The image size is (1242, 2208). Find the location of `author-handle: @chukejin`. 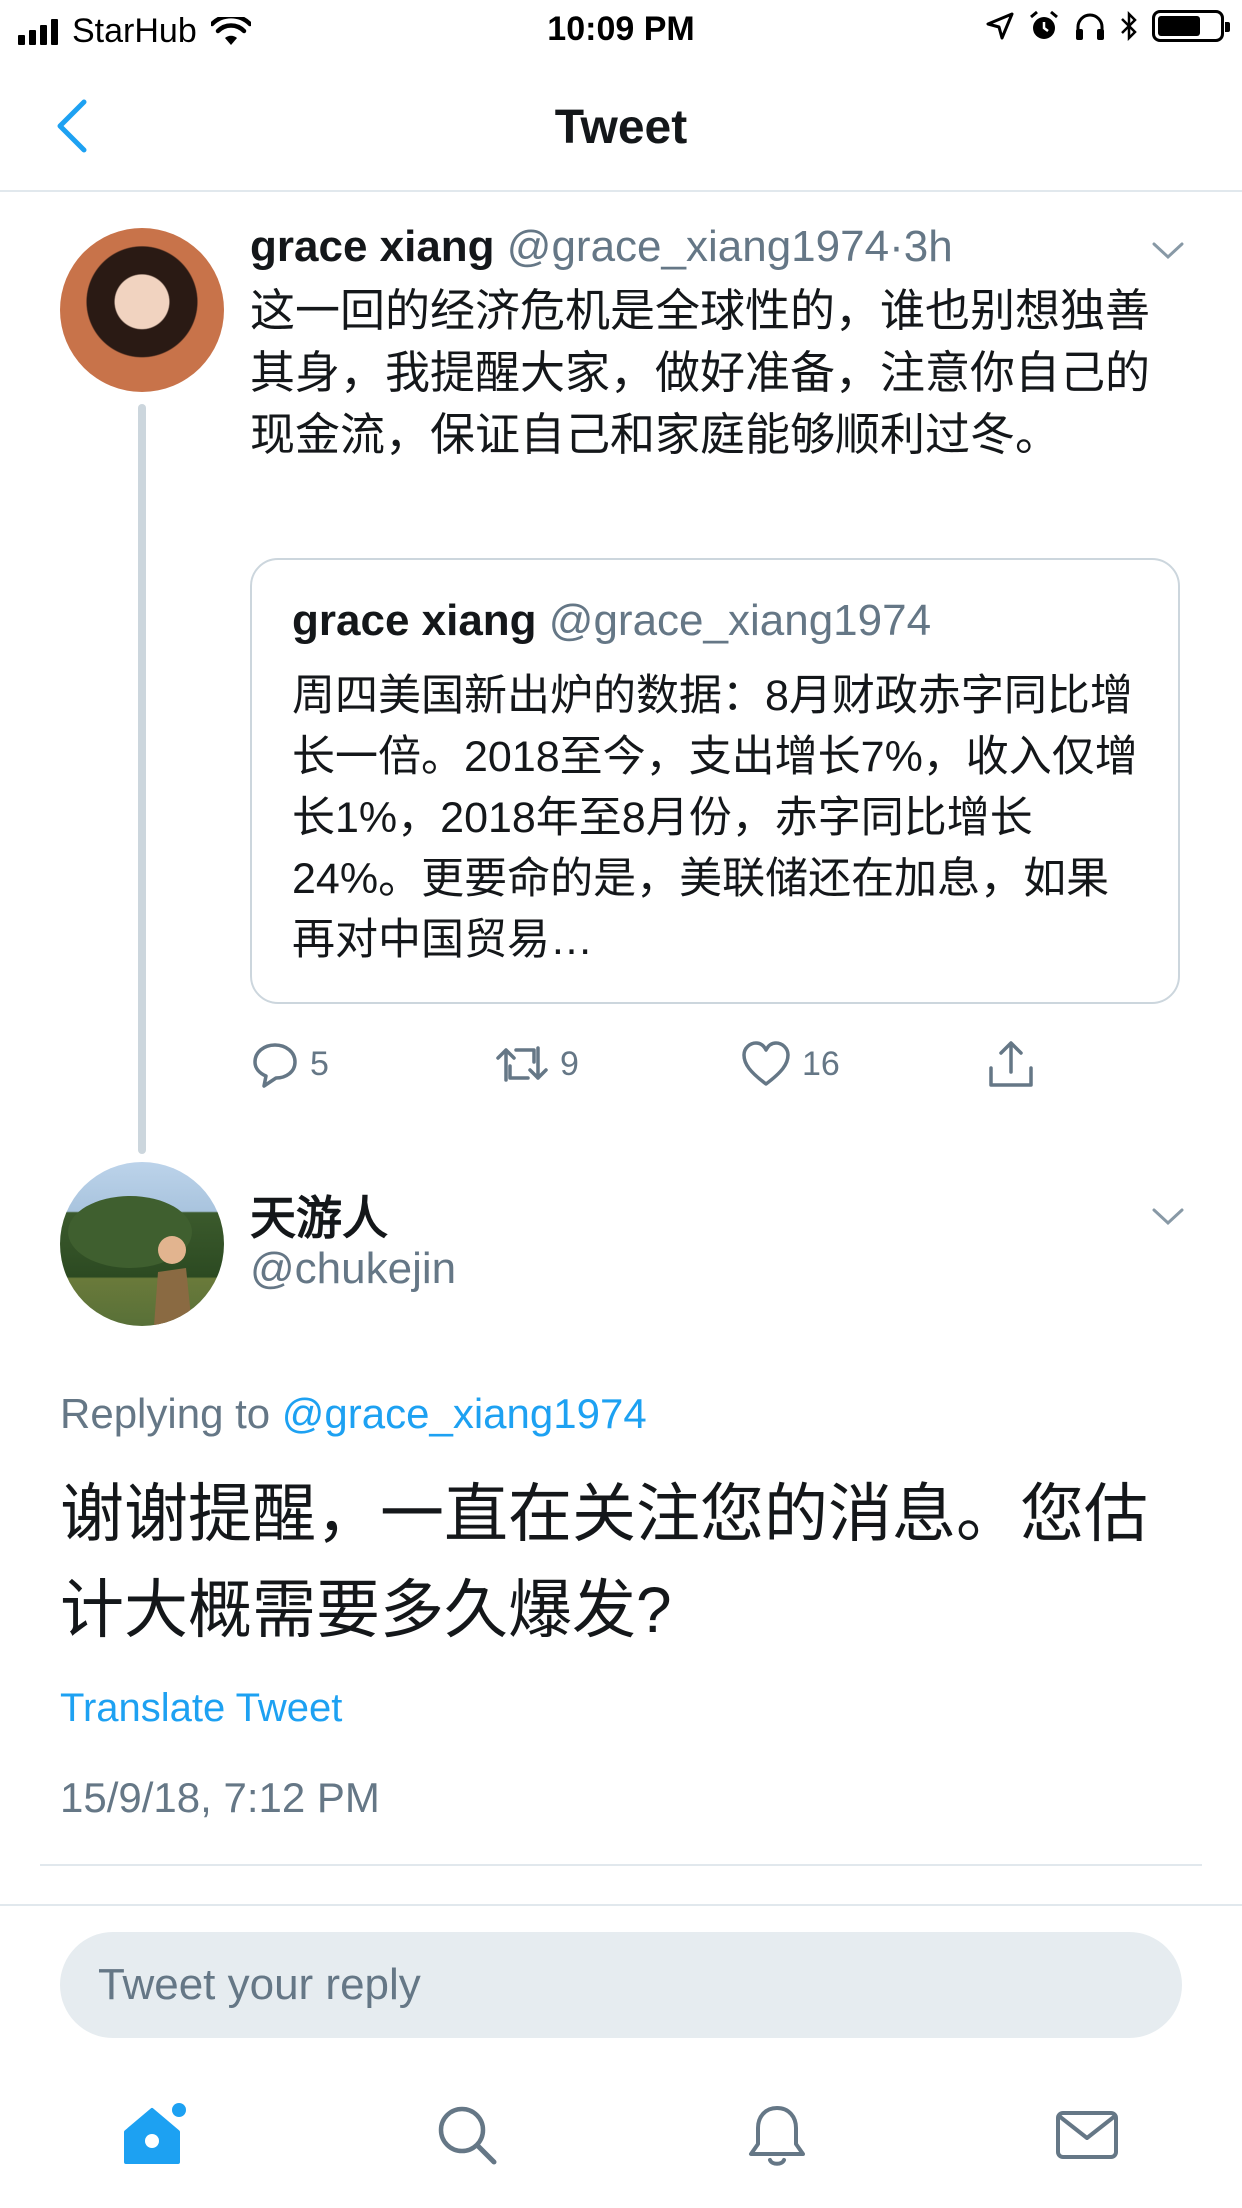

author-handle: @chukejin is located at coordinates (353, 1269).